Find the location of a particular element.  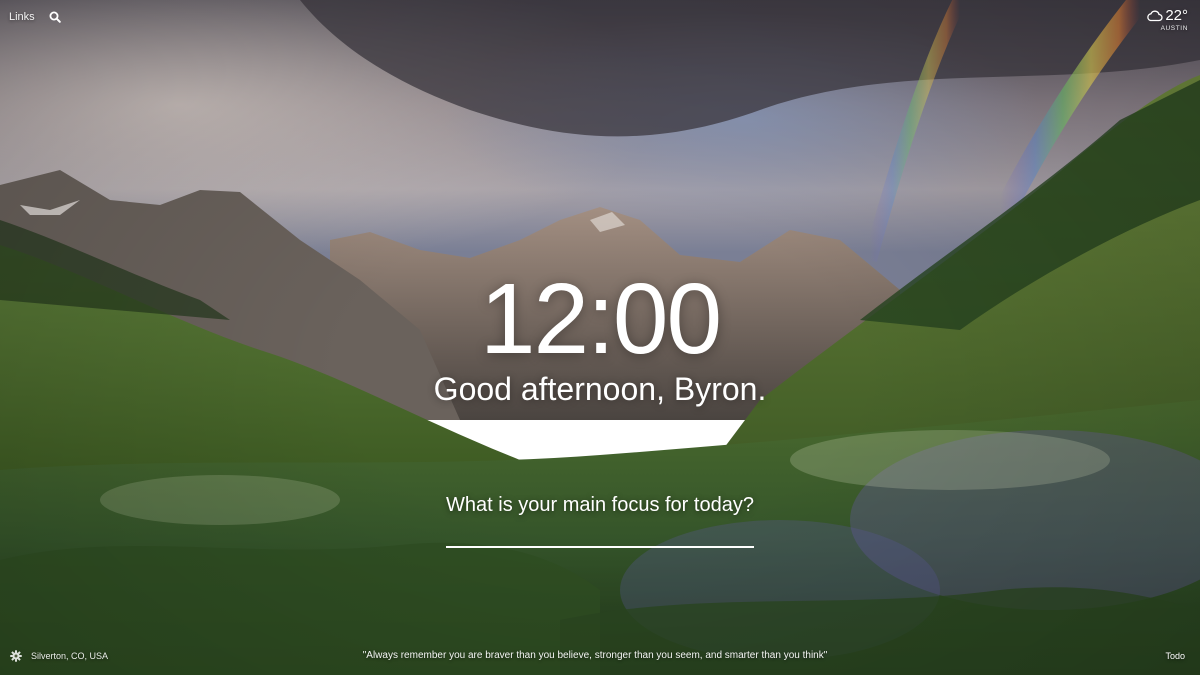

weather-row: 22° is located at coordinates (1167, 15).